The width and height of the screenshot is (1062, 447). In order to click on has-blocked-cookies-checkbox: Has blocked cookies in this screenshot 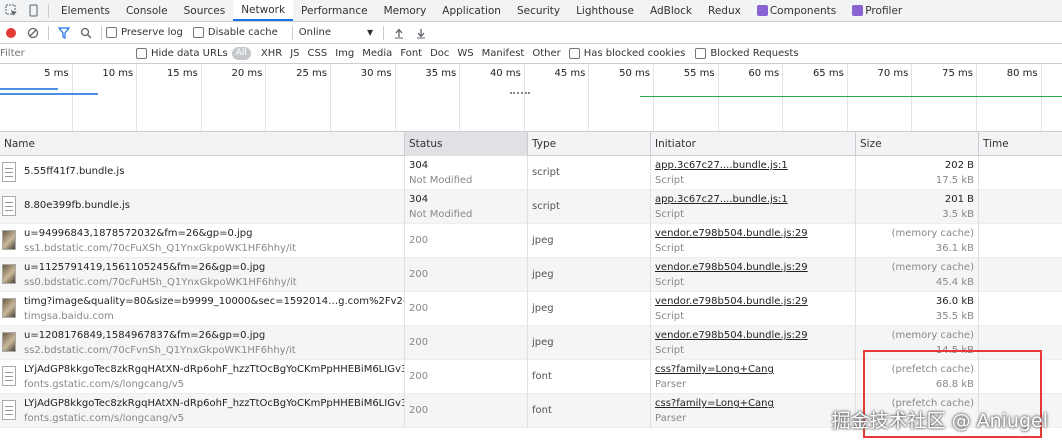, I will do `click(626, 53)`.